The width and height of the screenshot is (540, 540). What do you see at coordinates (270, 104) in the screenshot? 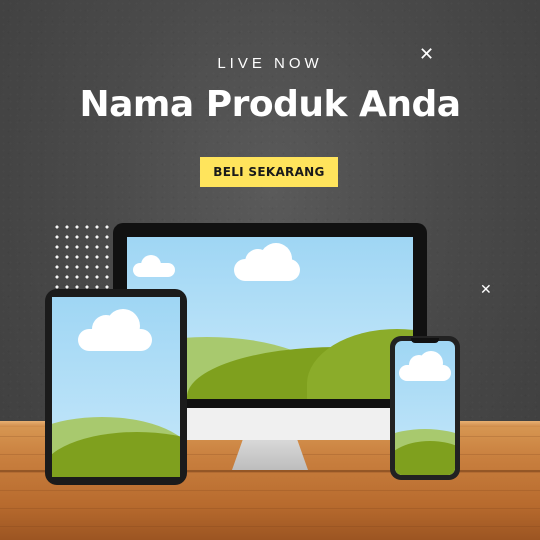
I see `product-title: Nama Produk Anda` at bounding box center [270, 104].